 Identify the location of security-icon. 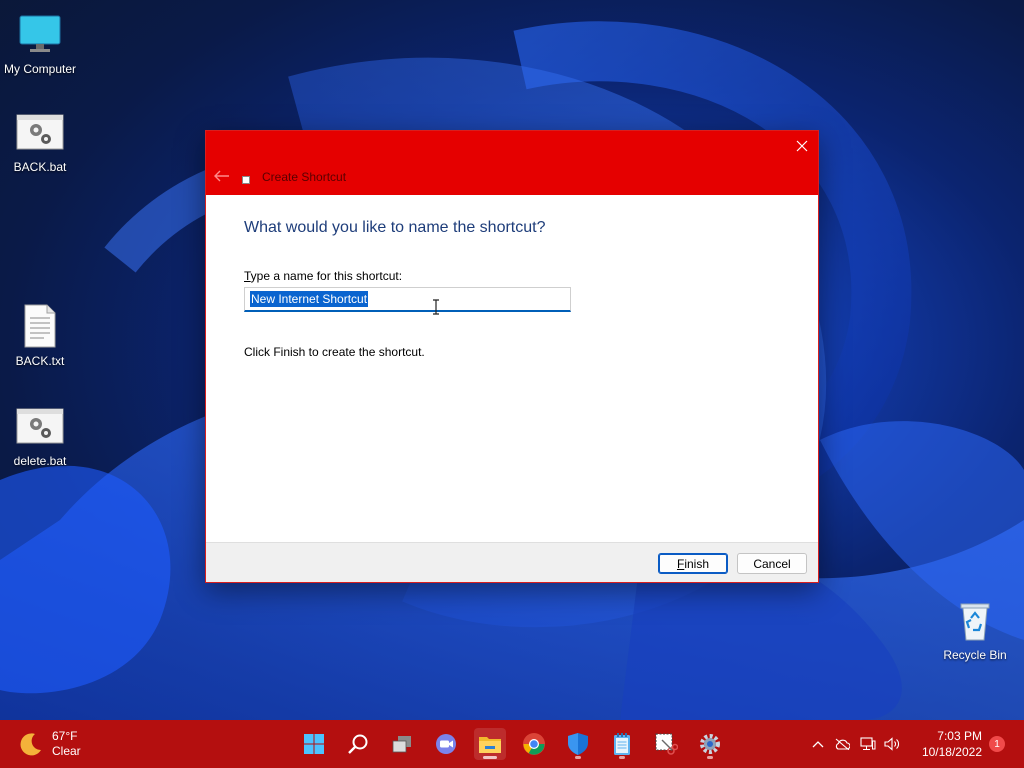
(578, 744).